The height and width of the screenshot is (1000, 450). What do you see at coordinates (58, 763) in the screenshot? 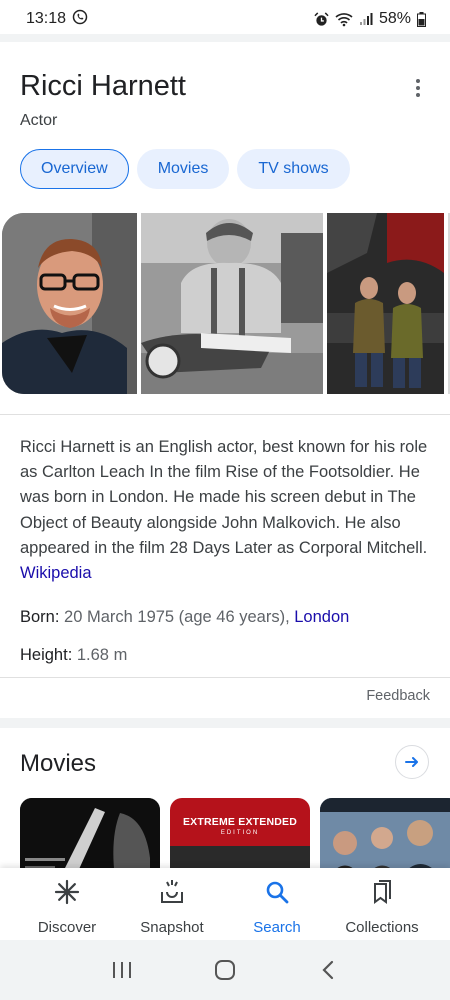
I see `movies-section-title: Movies` at bounding box center [58, 763].